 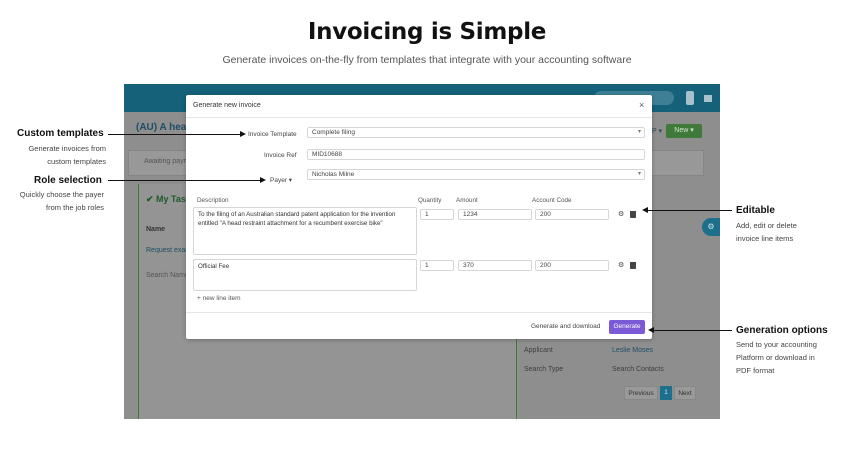 I want to click on app-page-button: 1, so click(x=666, y=393).